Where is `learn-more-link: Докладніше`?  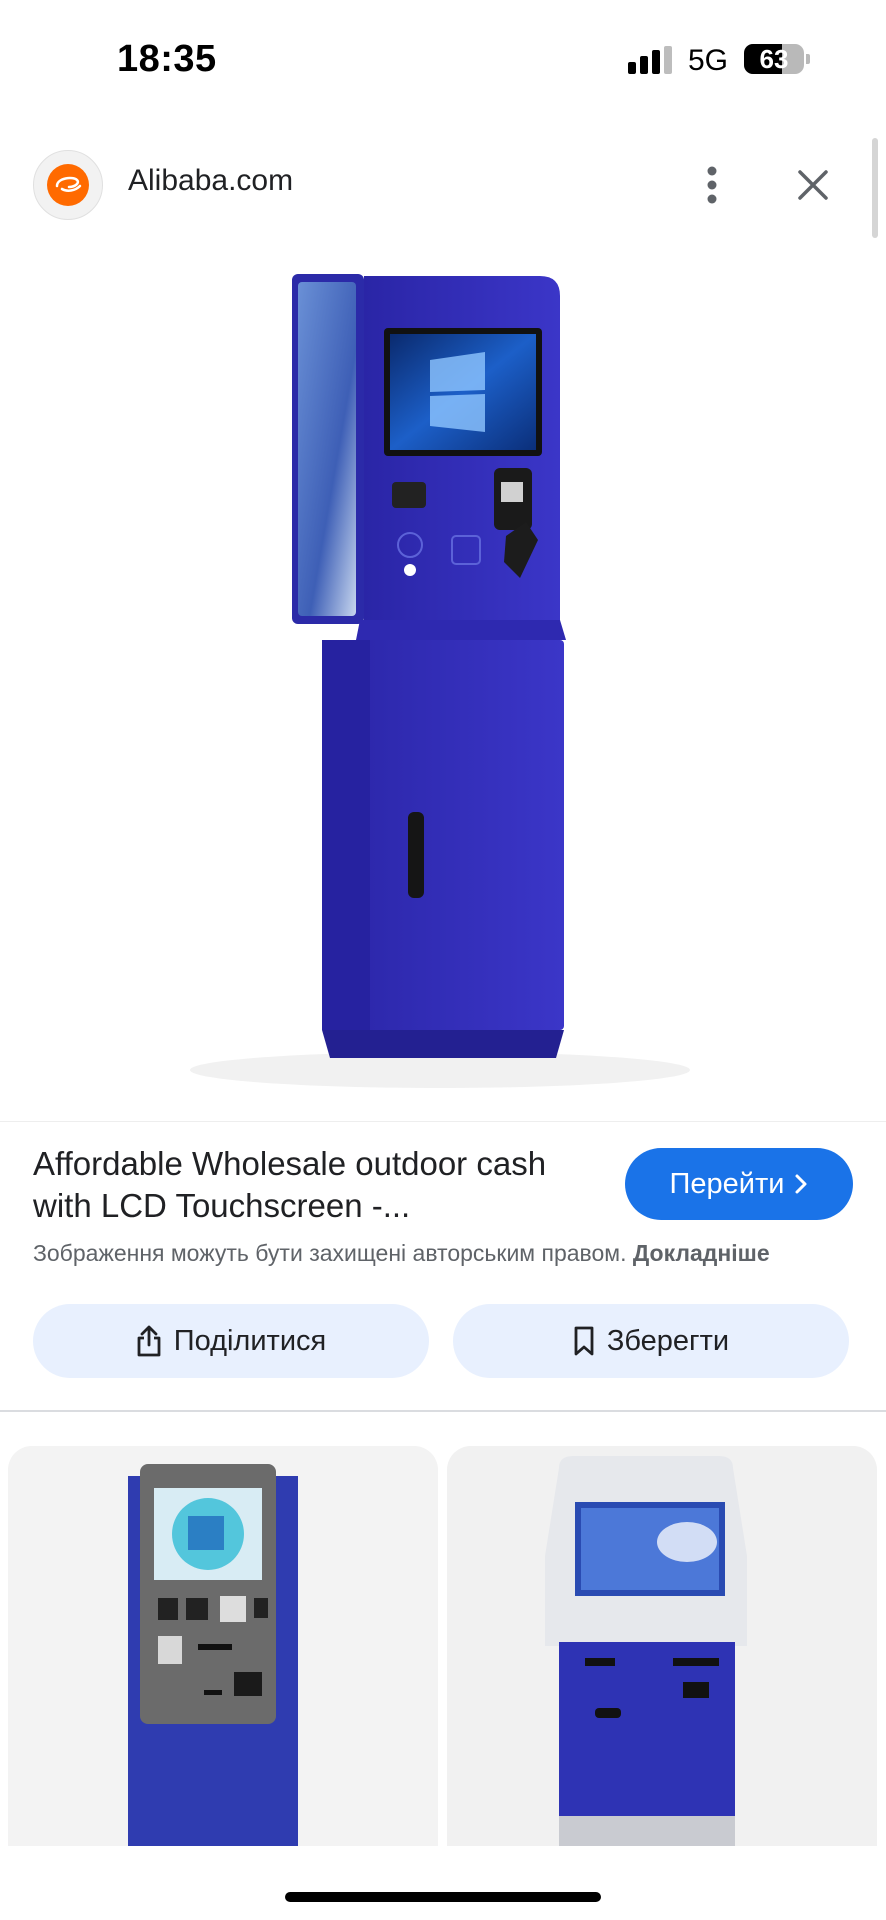 learn-more-link: Докладніше is located at coordinates (701, 1253).